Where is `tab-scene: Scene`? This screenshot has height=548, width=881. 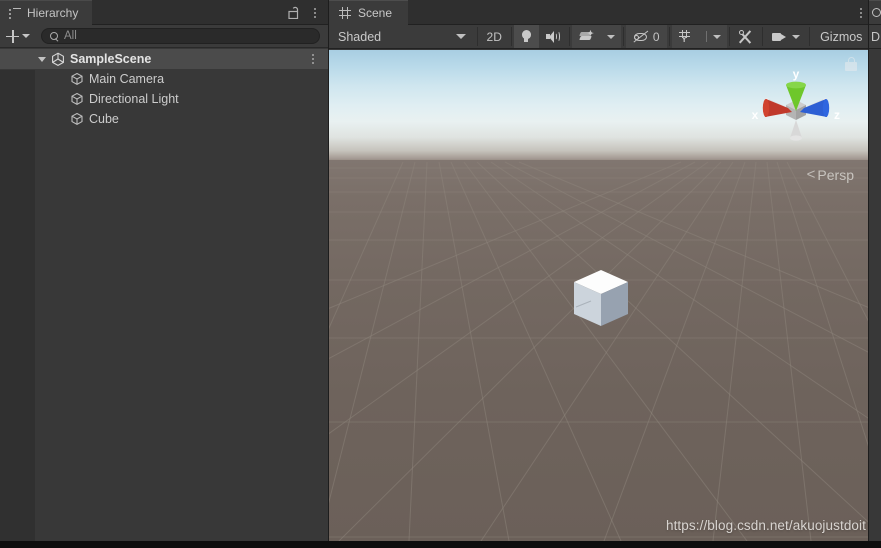 tab-scene: Scene is located at coordinates (369, 12).